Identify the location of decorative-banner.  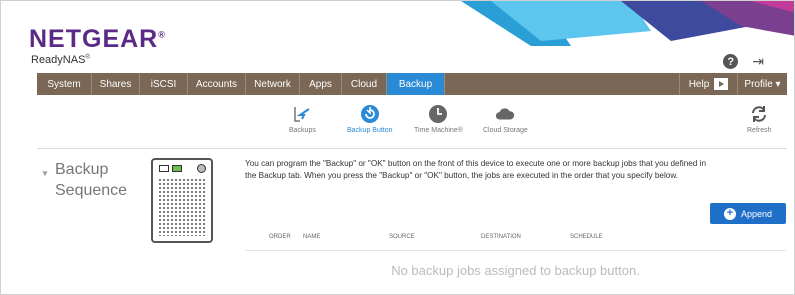
(627, 23).